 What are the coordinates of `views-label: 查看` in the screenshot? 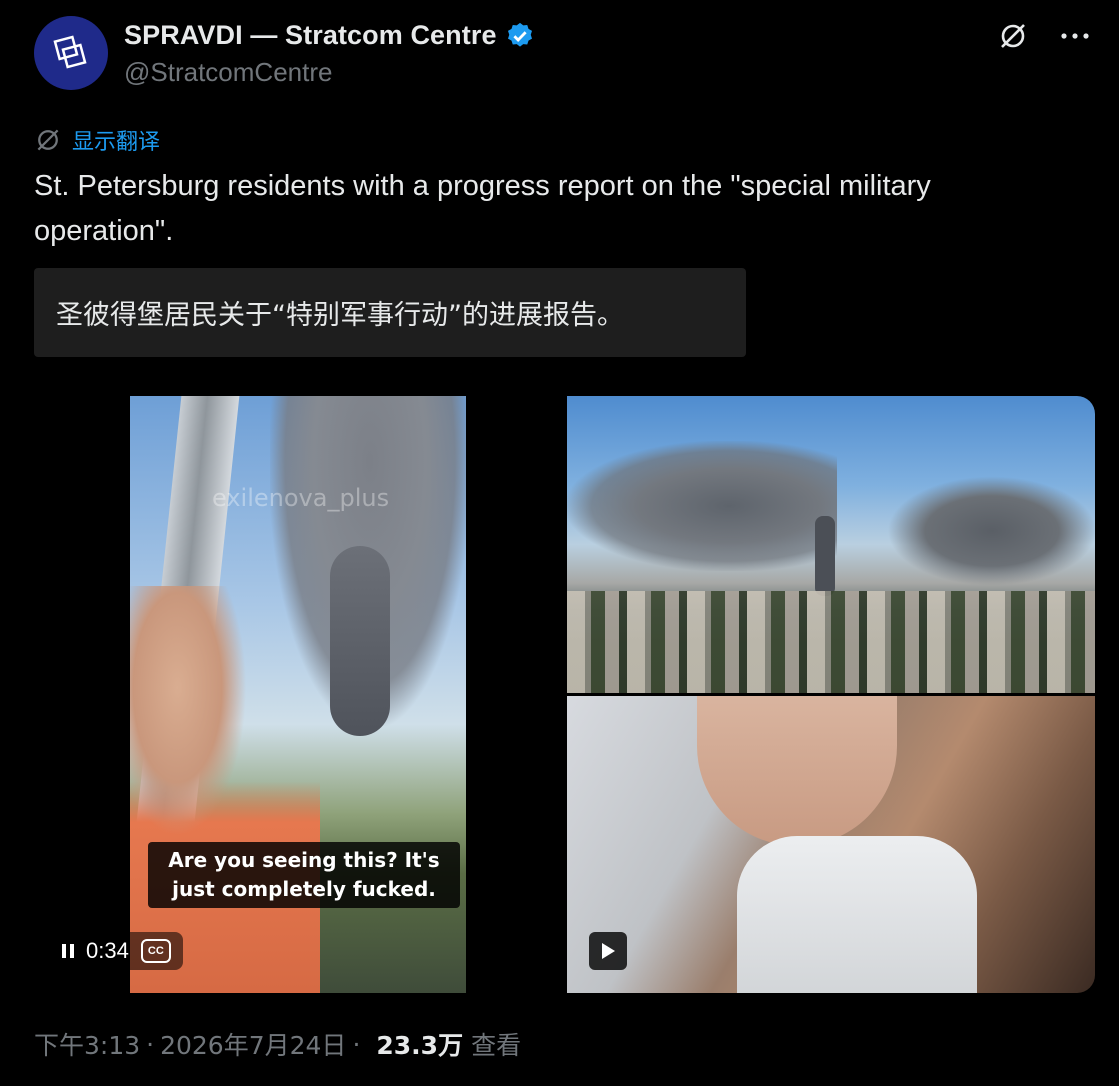 It's located at (496, 1045).